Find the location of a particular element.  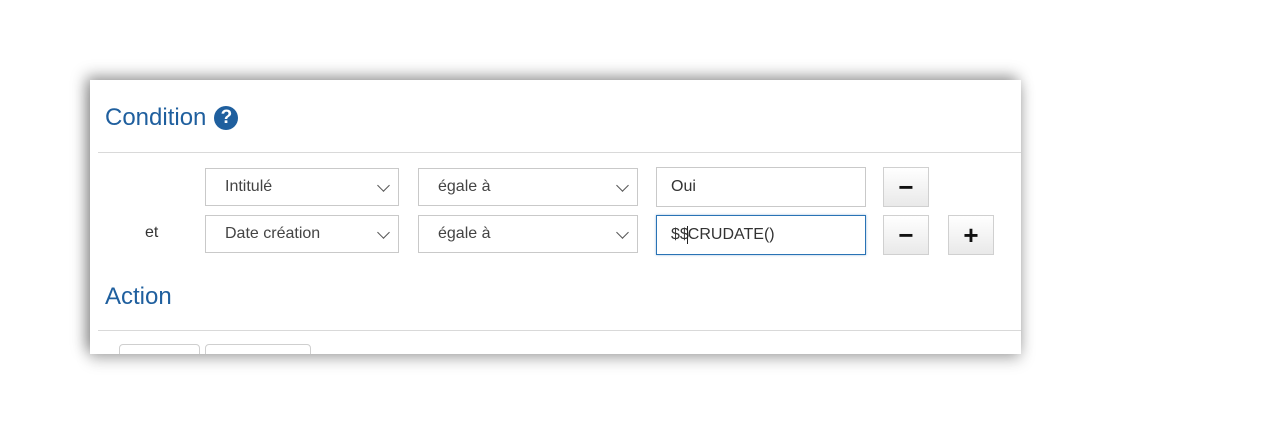

condition-1-field-select: Intitulé is located at coordinates (302, 187).